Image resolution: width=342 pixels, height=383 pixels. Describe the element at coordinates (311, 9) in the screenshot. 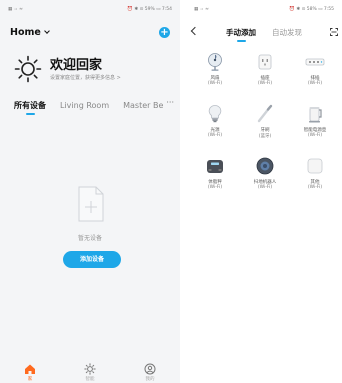

I see `status-right: ⏰ ✱ ⊙ 58% ▭ 7:55` at that location.